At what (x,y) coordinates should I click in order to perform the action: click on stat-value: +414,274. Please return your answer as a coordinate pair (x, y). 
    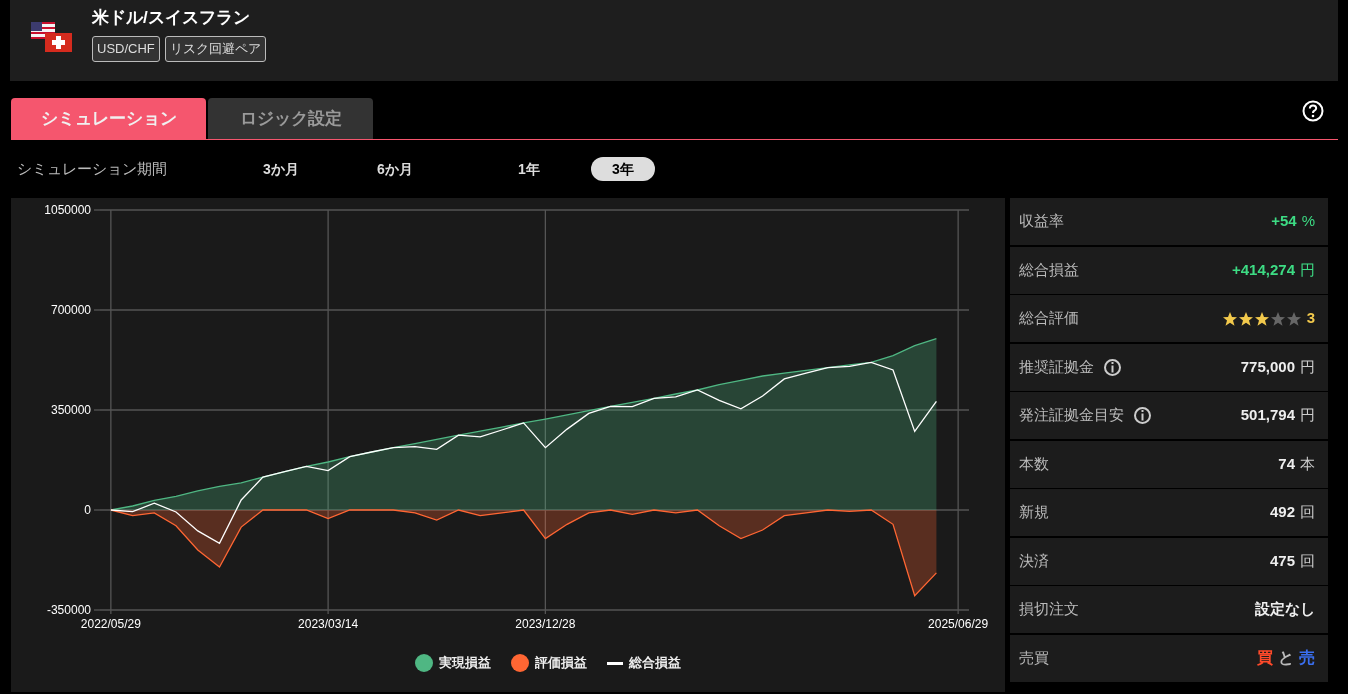
    Looking at the image, I should click on (1263, 269).